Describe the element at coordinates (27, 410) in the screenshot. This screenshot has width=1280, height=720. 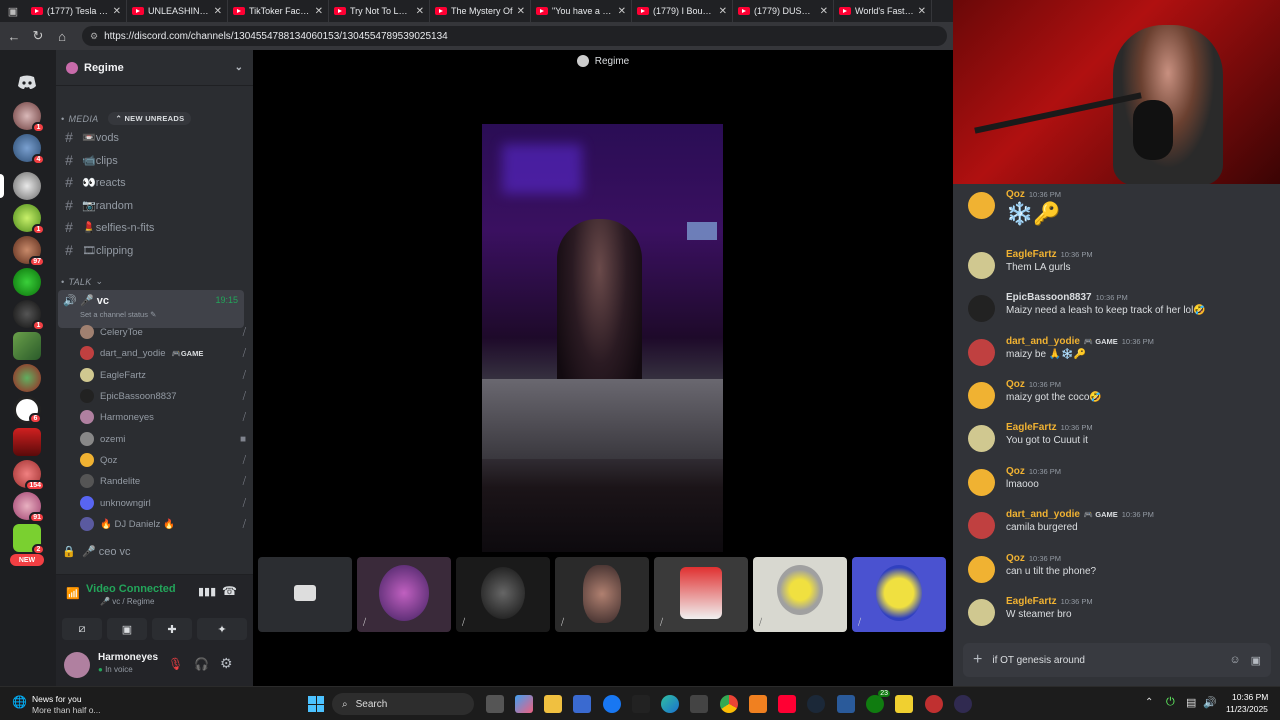
I see `server-icon: 6` at that location.